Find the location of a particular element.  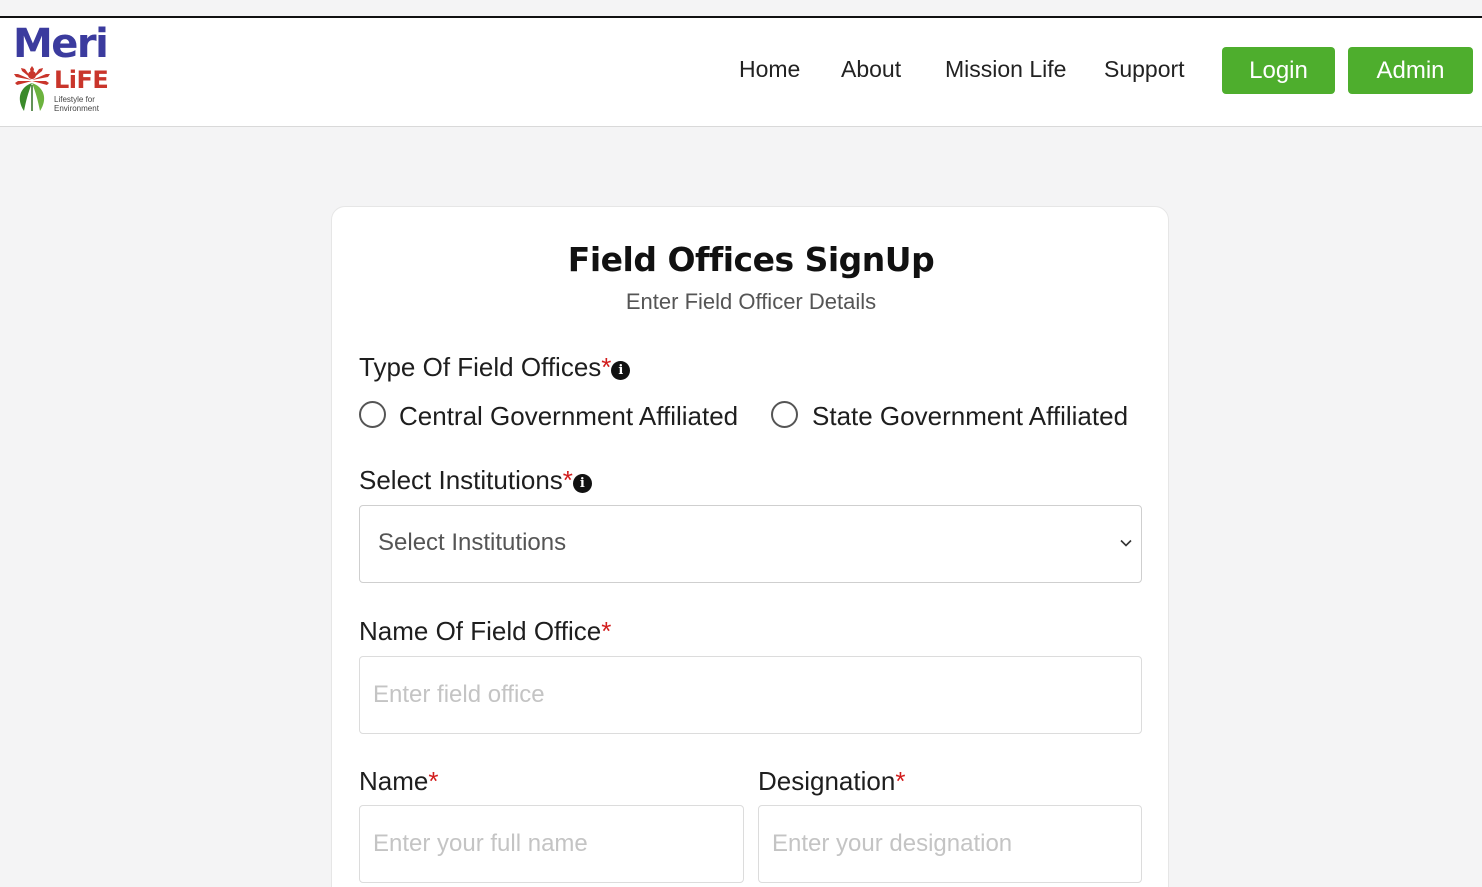

institutions-select: Select Institutions is located at coordinates (750, 544).